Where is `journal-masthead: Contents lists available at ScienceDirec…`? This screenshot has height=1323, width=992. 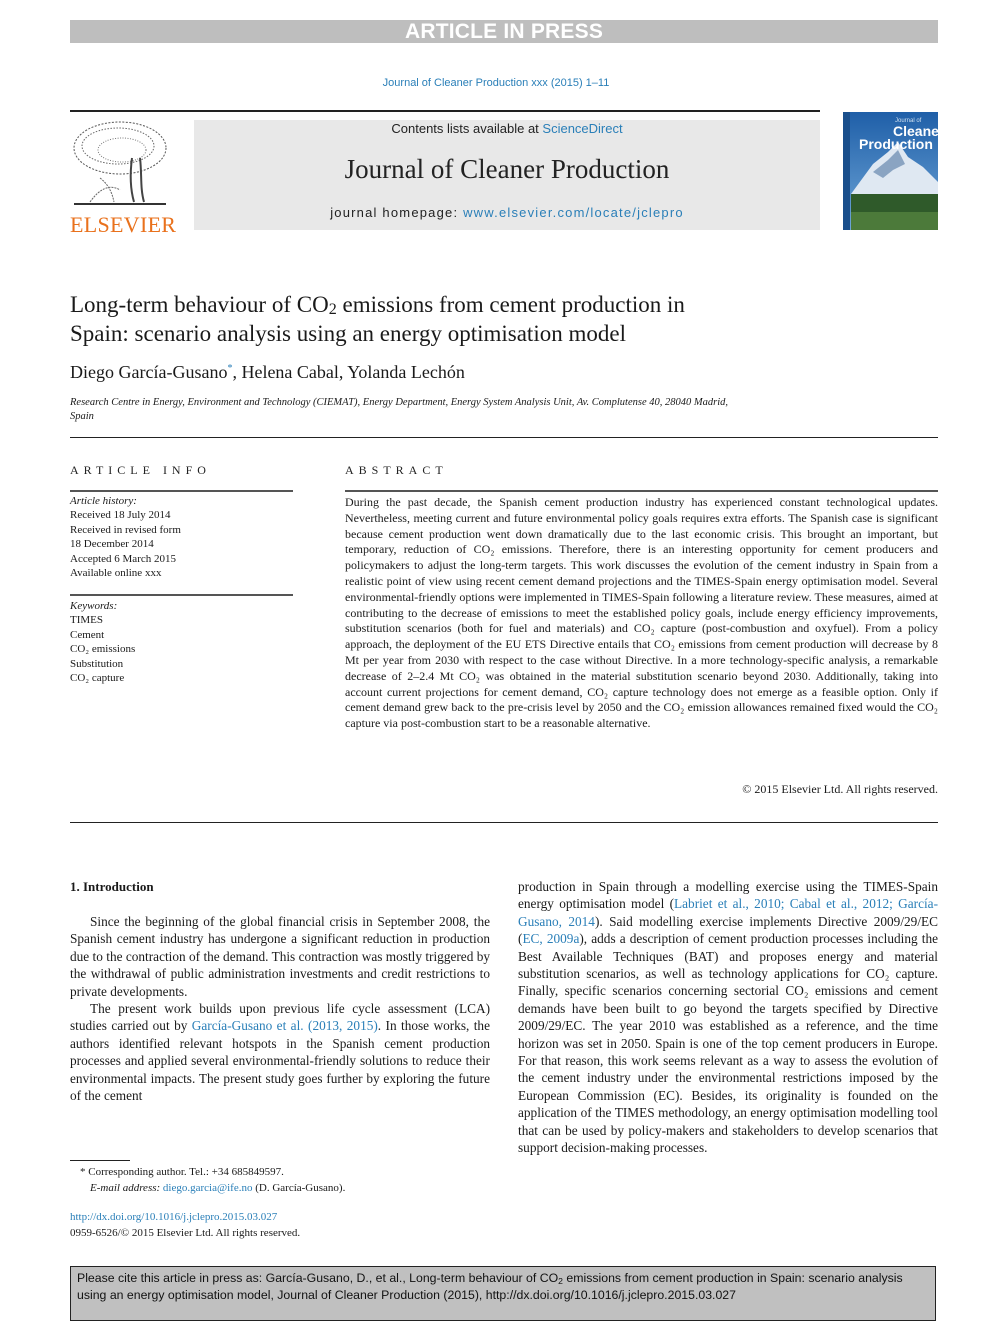
journal-masthead: Contents lists available at ScienceDirec… is located at coordinates (507, 175).